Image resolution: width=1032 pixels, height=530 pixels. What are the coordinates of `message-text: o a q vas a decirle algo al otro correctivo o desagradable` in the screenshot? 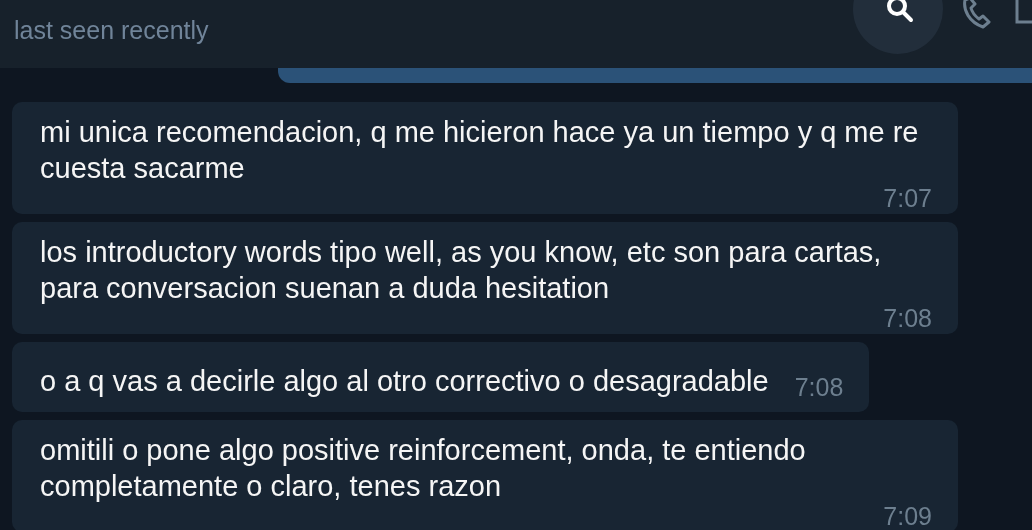 It's located at (404, 381).